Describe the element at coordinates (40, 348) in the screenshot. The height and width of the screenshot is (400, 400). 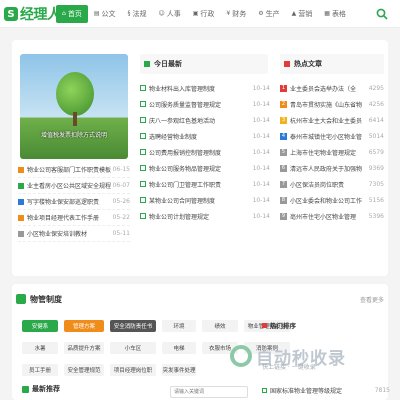
I see `tag-link: 水暑` at that location.